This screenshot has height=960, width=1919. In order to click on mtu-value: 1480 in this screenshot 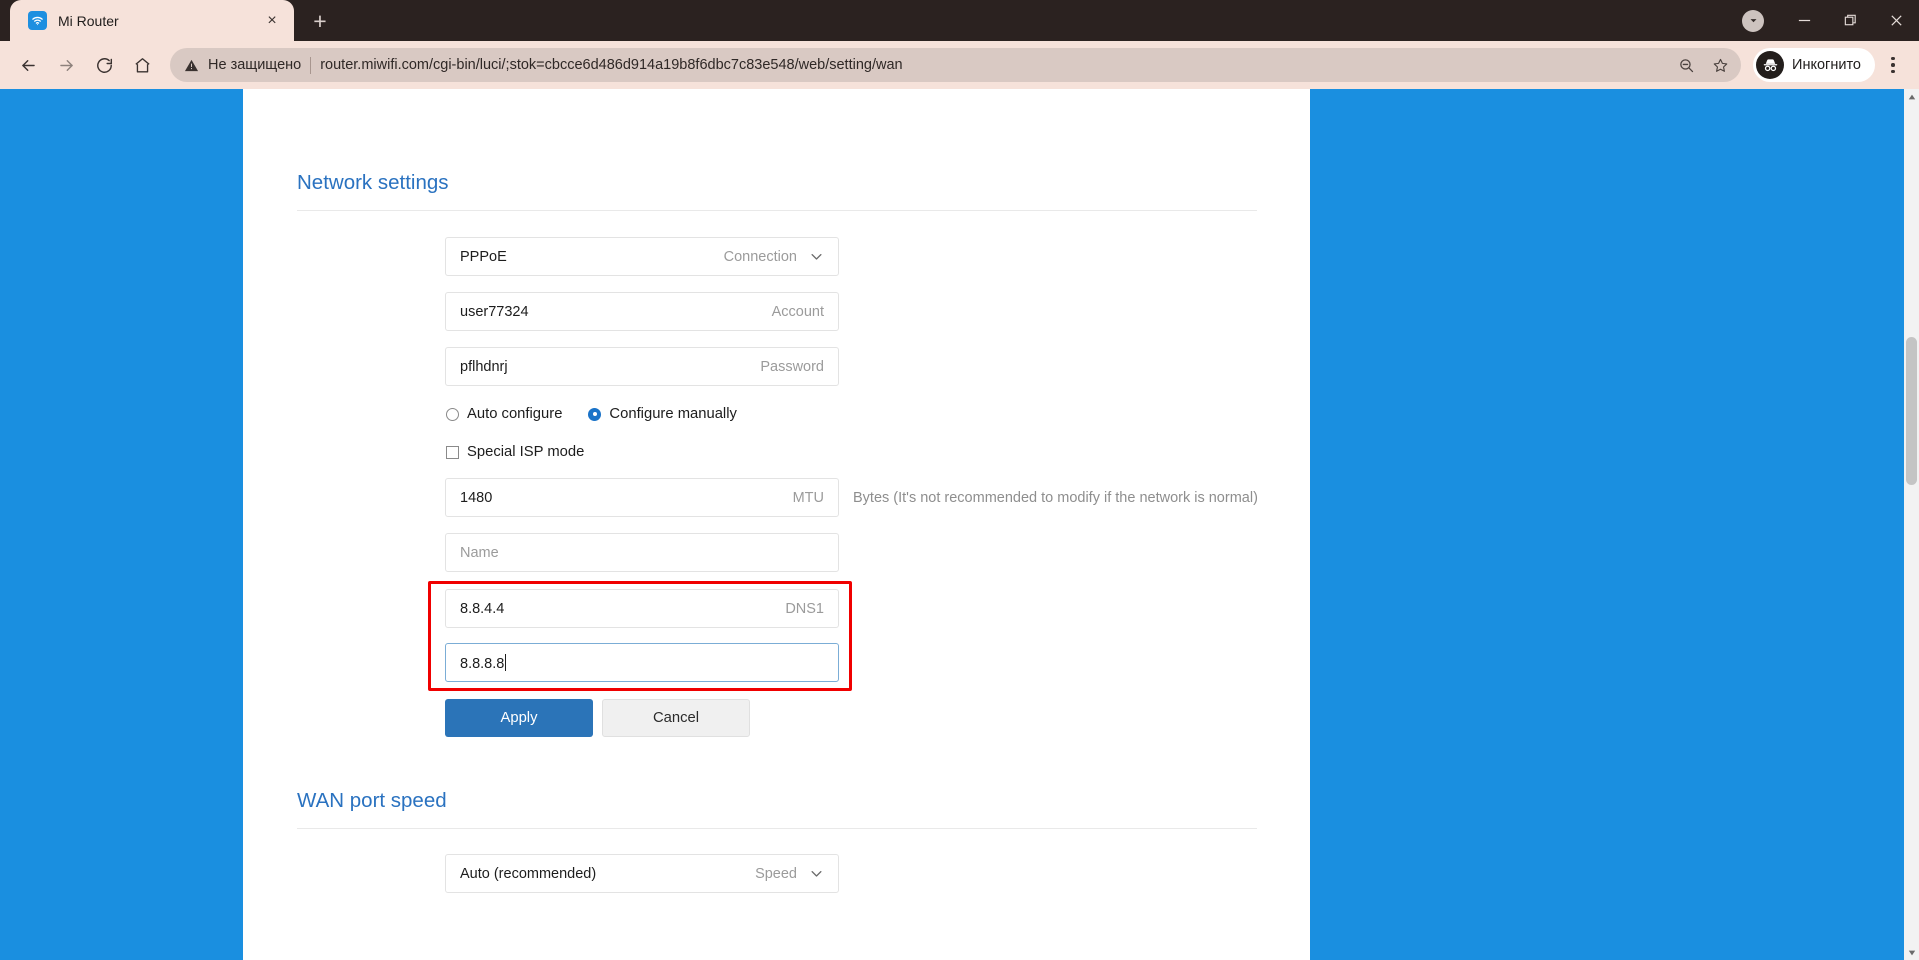, I will do `click(476, 497)`.